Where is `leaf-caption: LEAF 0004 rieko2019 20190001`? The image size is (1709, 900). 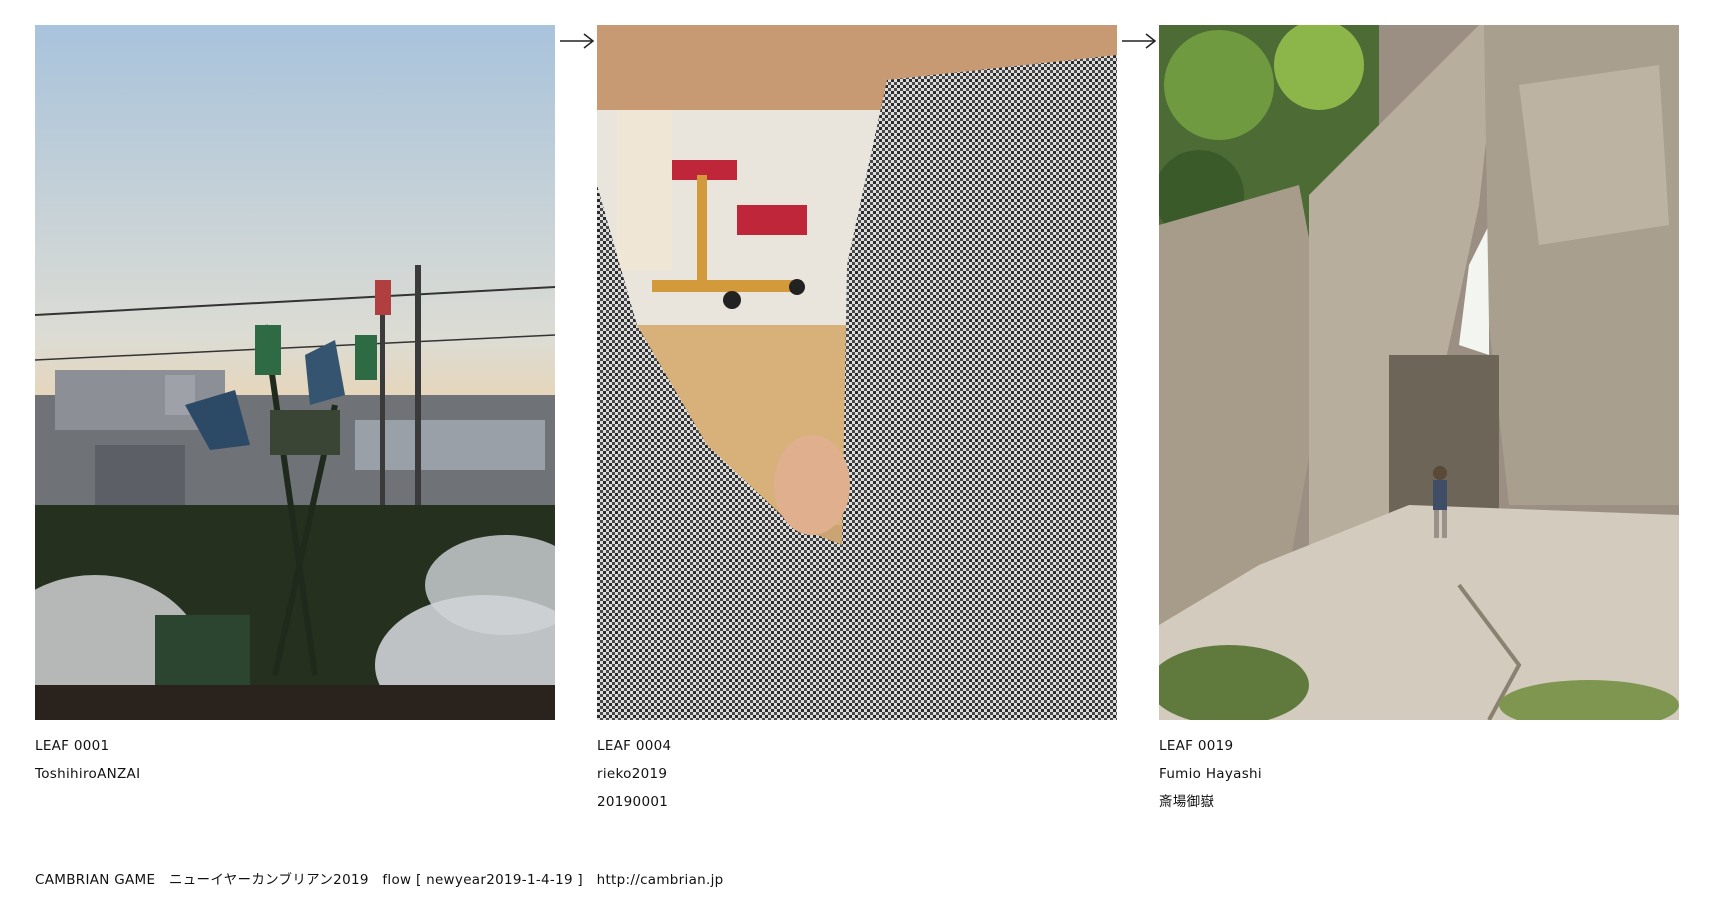
leaf-caption: LEAF 0004 rieko2019 20190001 is located at coordinates (857, 774).